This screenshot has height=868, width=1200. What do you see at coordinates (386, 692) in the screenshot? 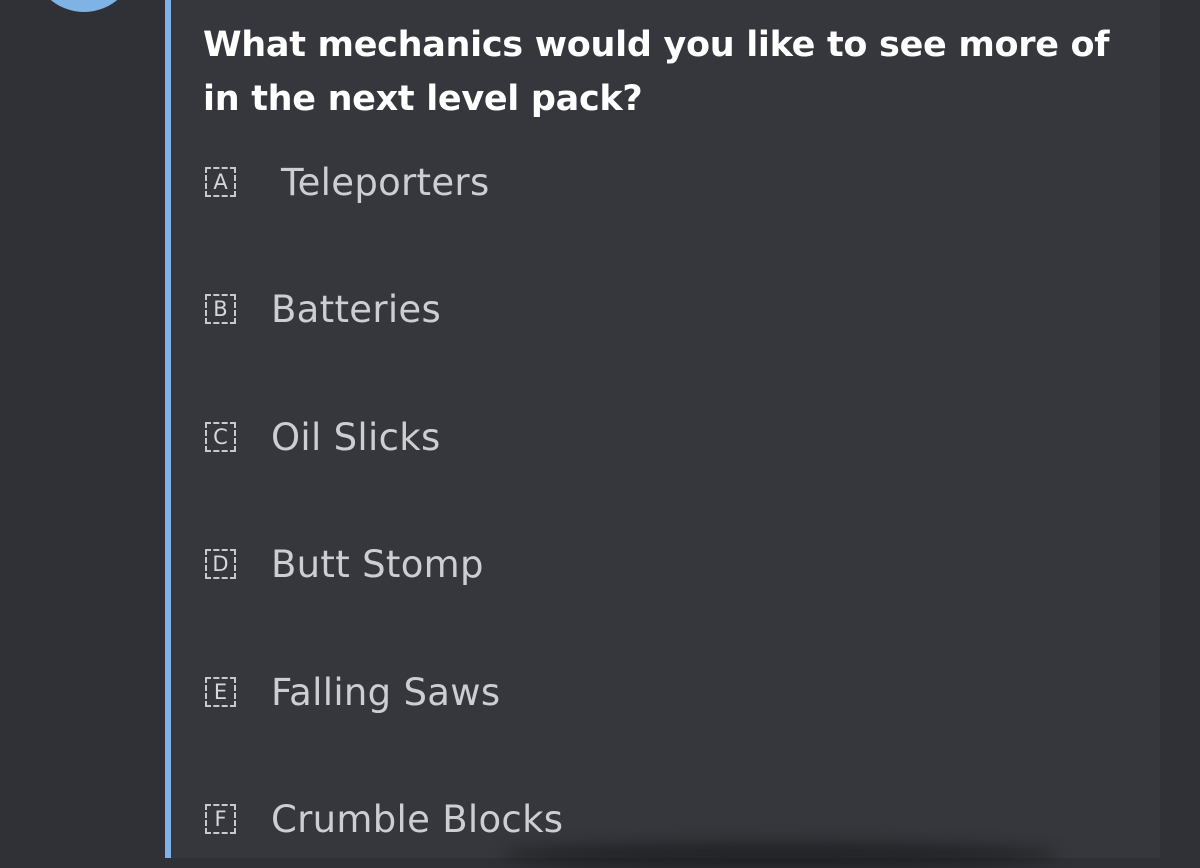
I see `poll-option-label: Falling Saws` at bounding box center [386, 692].